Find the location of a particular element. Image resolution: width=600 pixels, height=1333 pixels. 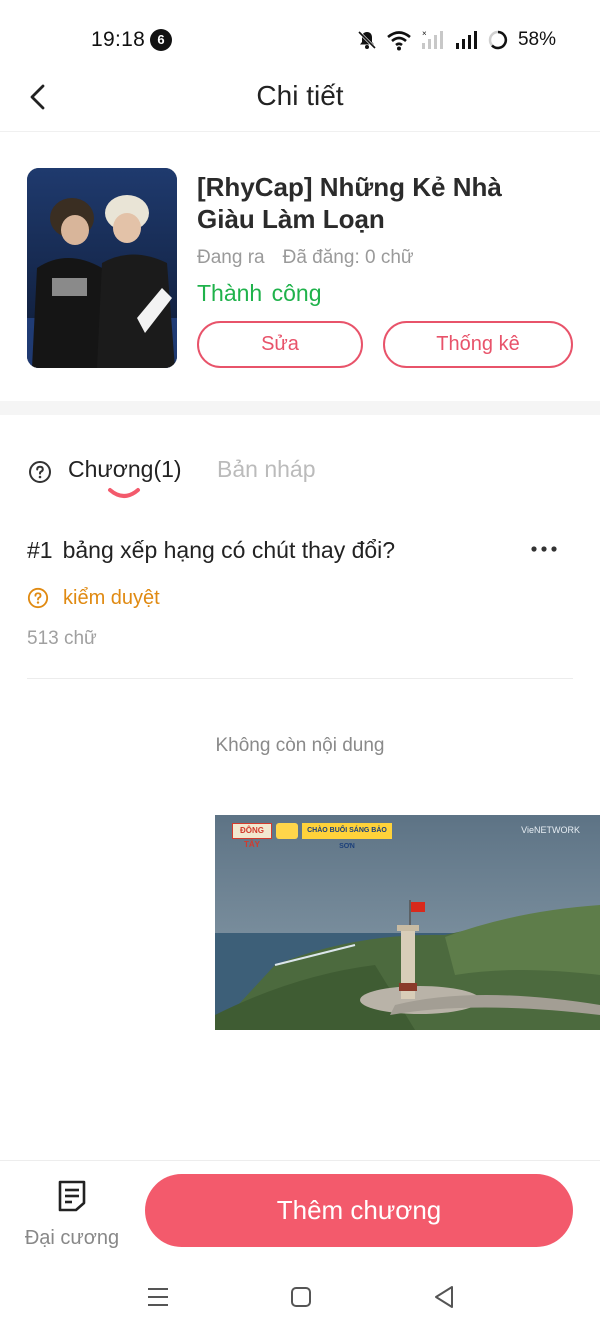

status-time: 19:18 is located at coordinates (118, 39).